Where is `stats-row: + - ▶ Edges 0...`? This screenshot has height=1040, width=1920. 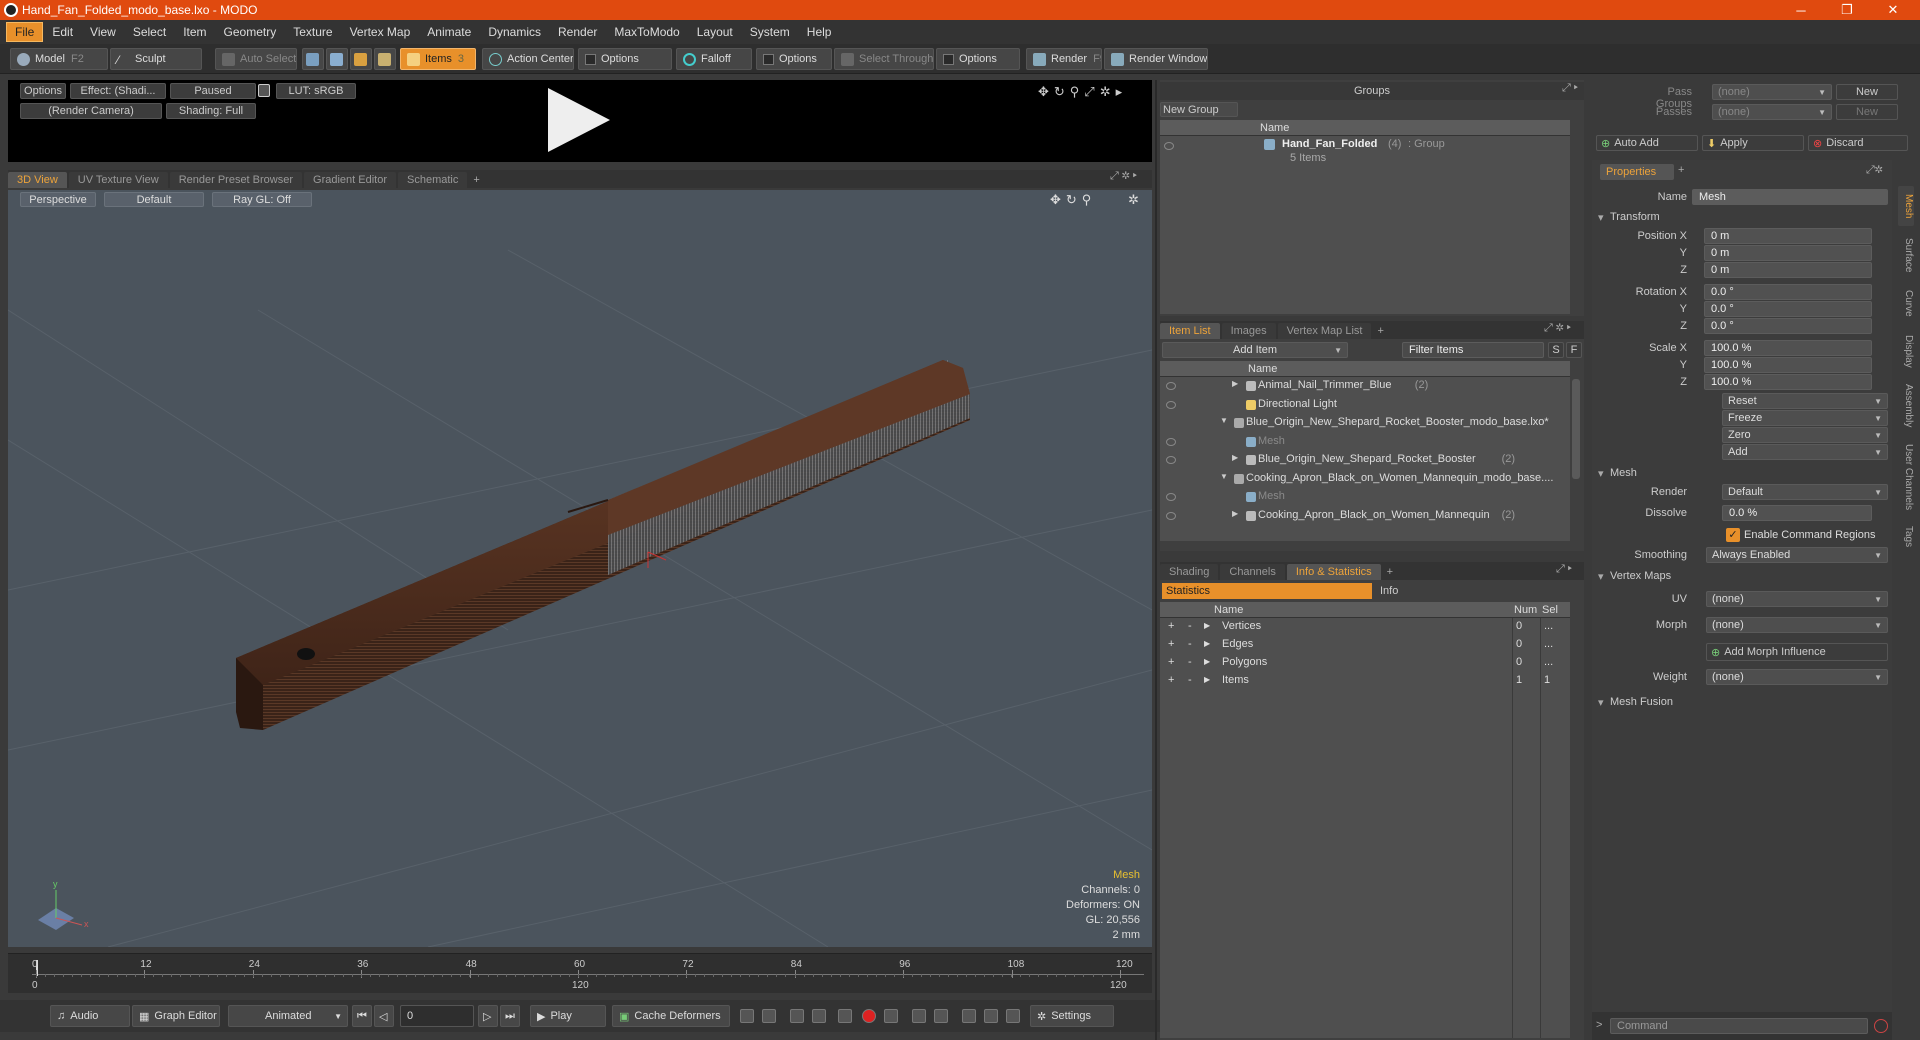 stats-row: + - ▶ Edges 0... is located at coordinates (1365, 645).